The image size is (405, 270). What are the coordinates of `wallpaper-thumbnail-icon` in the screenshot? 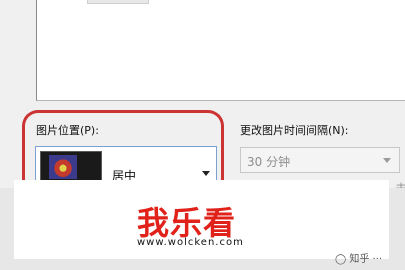 It's located at (71, 167).